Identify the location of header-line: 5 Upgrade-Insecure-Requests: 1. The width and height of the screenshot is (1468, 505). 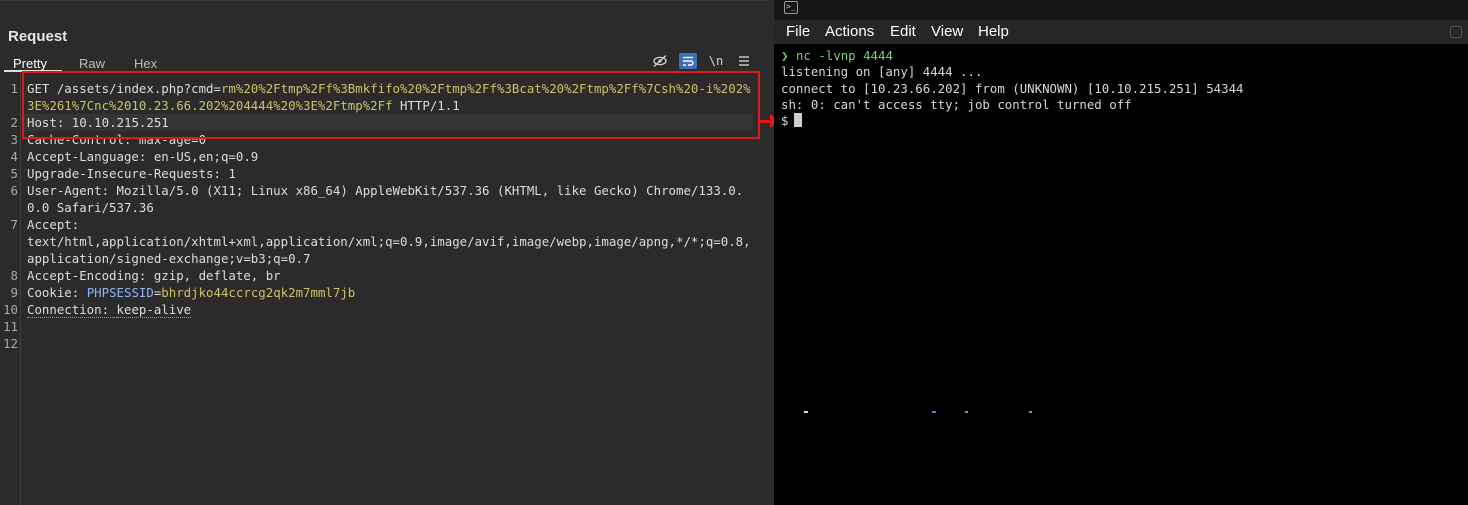
(383, 173).